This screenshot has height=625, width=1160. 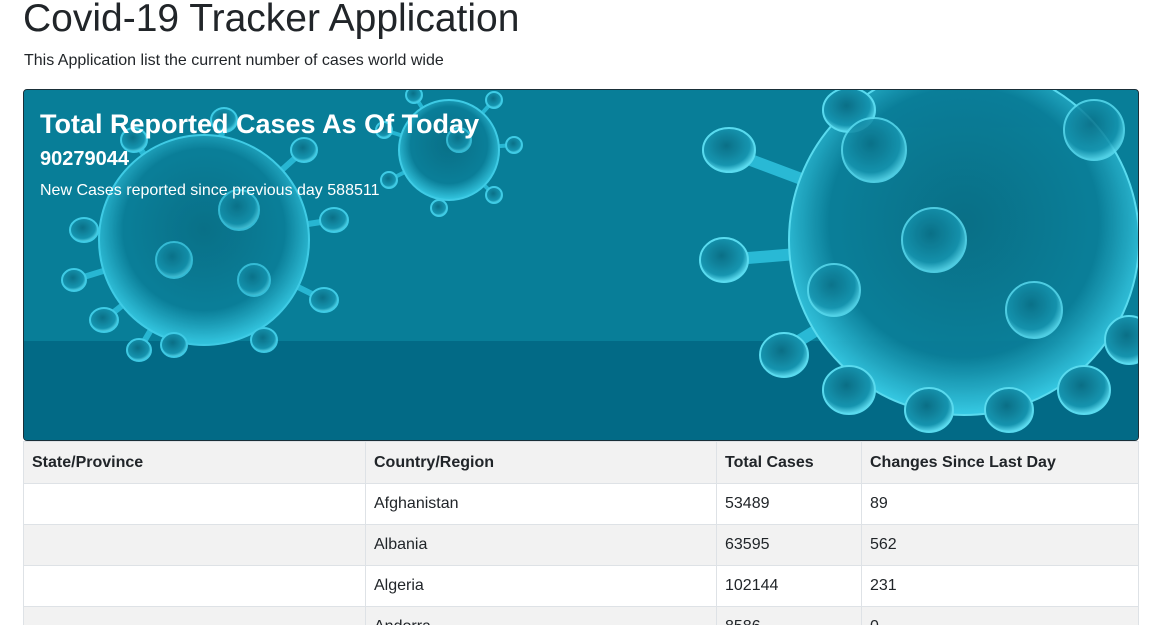 What do you see at coordinates (789, 462) in the screenshot?
I see `column-header-total: Total Cases` at bounding box center [789, 462].